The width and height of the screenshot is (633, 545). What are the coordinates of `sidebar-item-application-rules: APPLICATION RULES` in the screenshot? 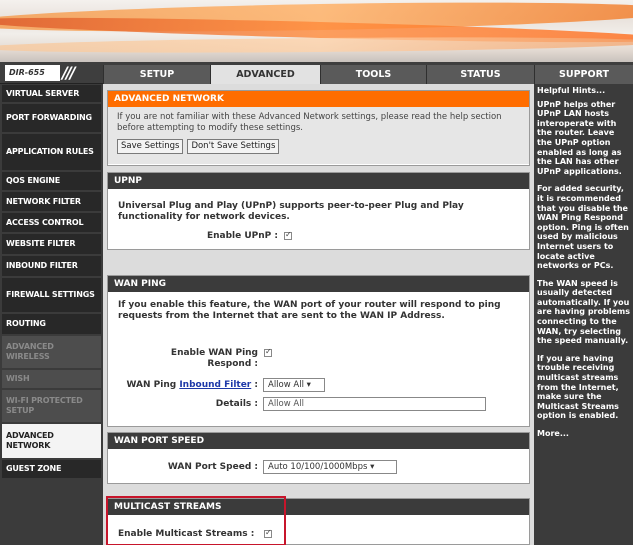 It's located at (51, 152).